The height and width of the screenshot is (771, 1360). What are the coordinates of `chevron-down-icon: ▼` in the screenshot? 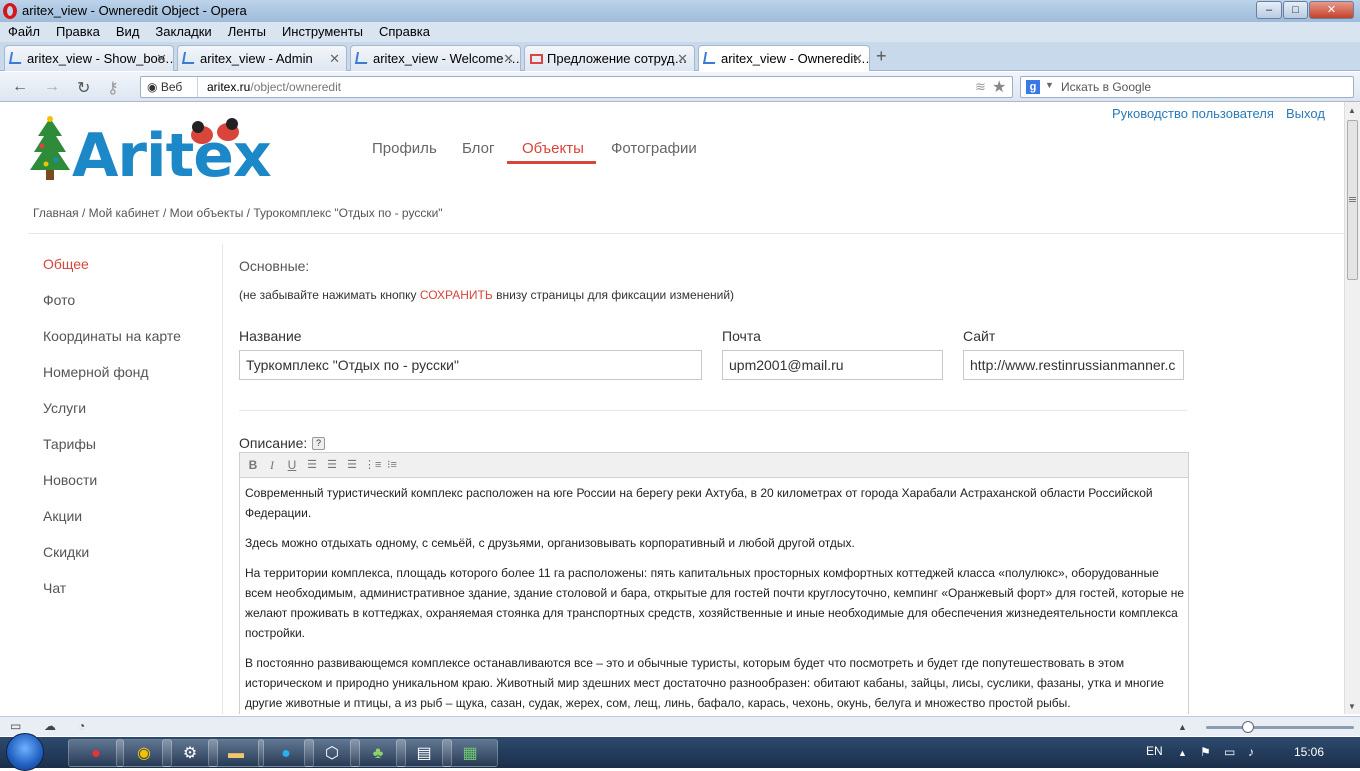 It's located at (1049, 85).